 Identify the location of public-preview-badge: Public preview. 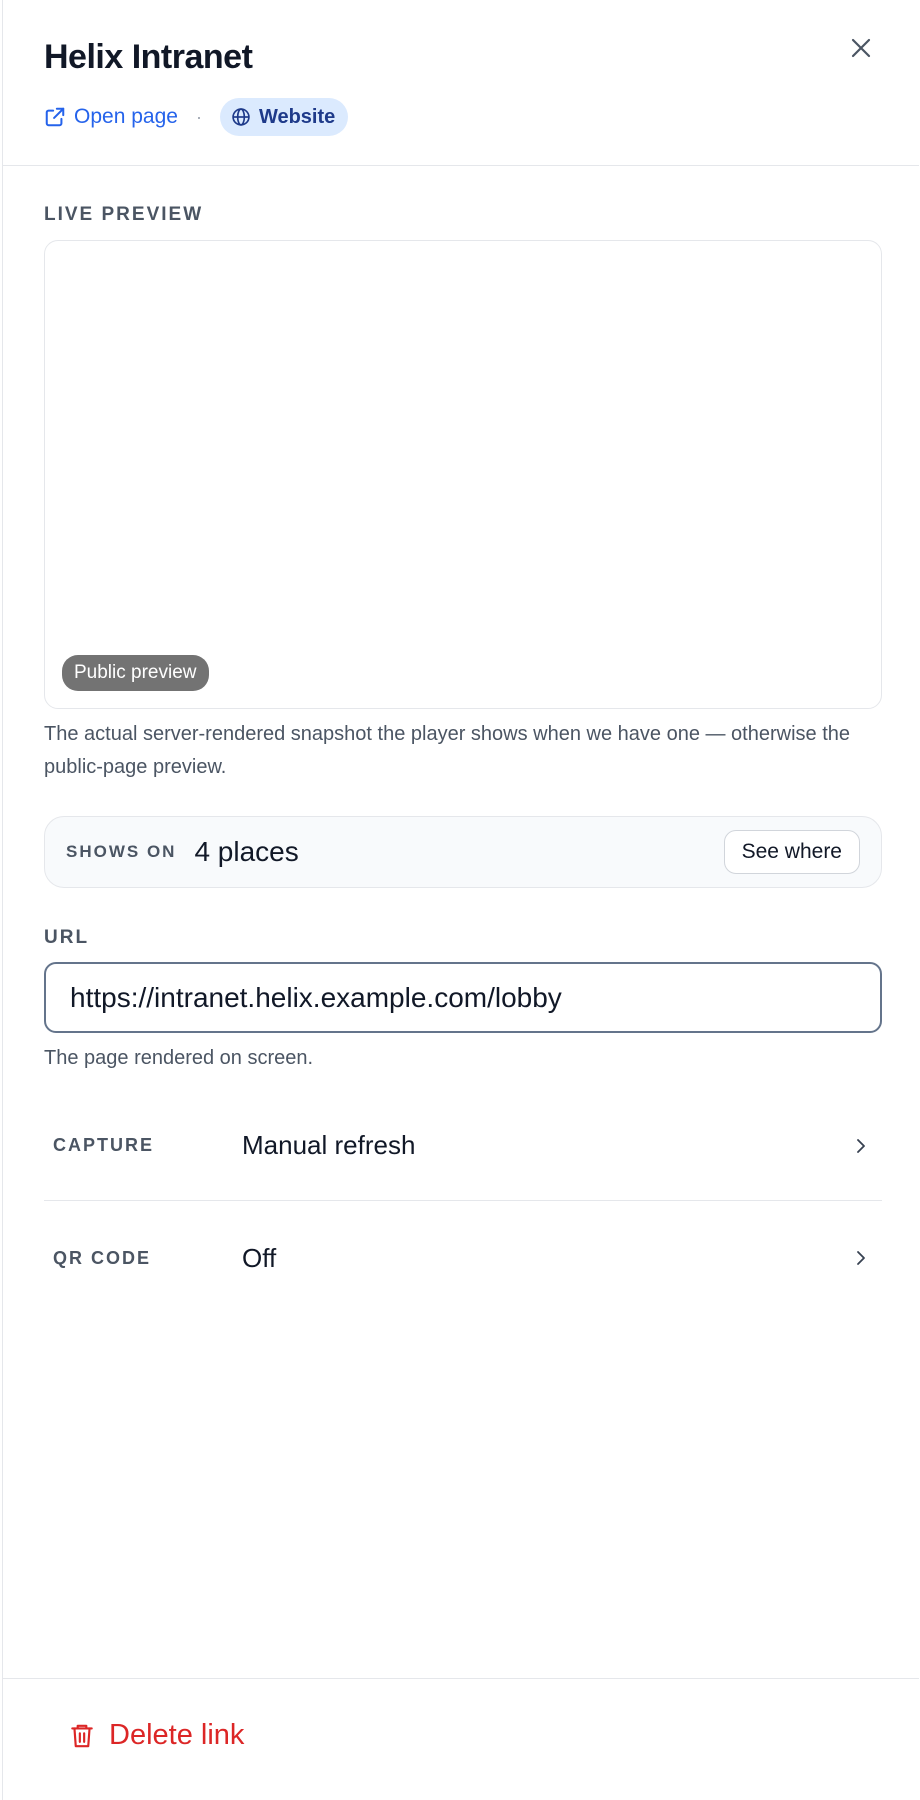
(135, 673).